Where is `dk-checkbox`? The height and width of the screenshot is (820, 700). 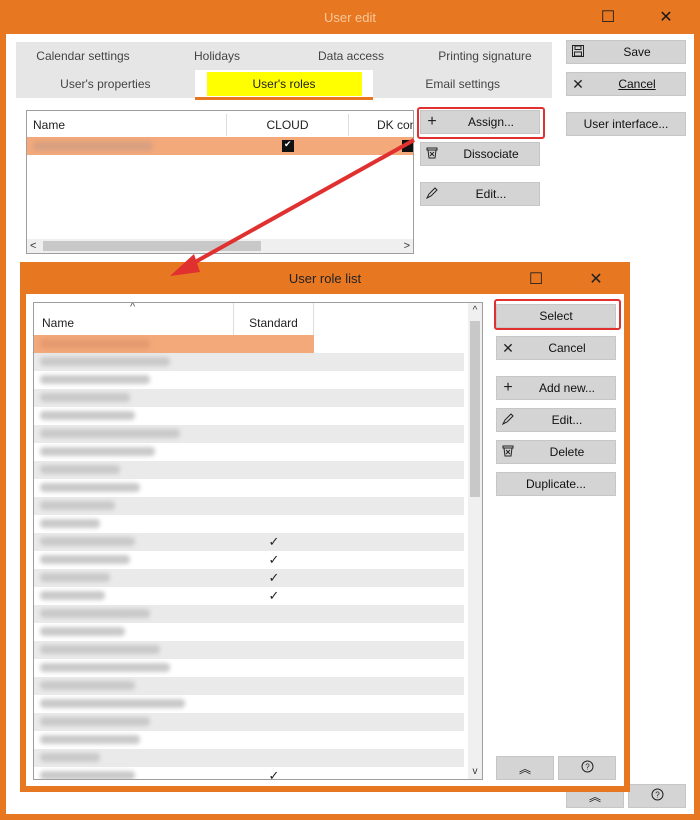
dk-checkbox is located at coordinates (407, 145).